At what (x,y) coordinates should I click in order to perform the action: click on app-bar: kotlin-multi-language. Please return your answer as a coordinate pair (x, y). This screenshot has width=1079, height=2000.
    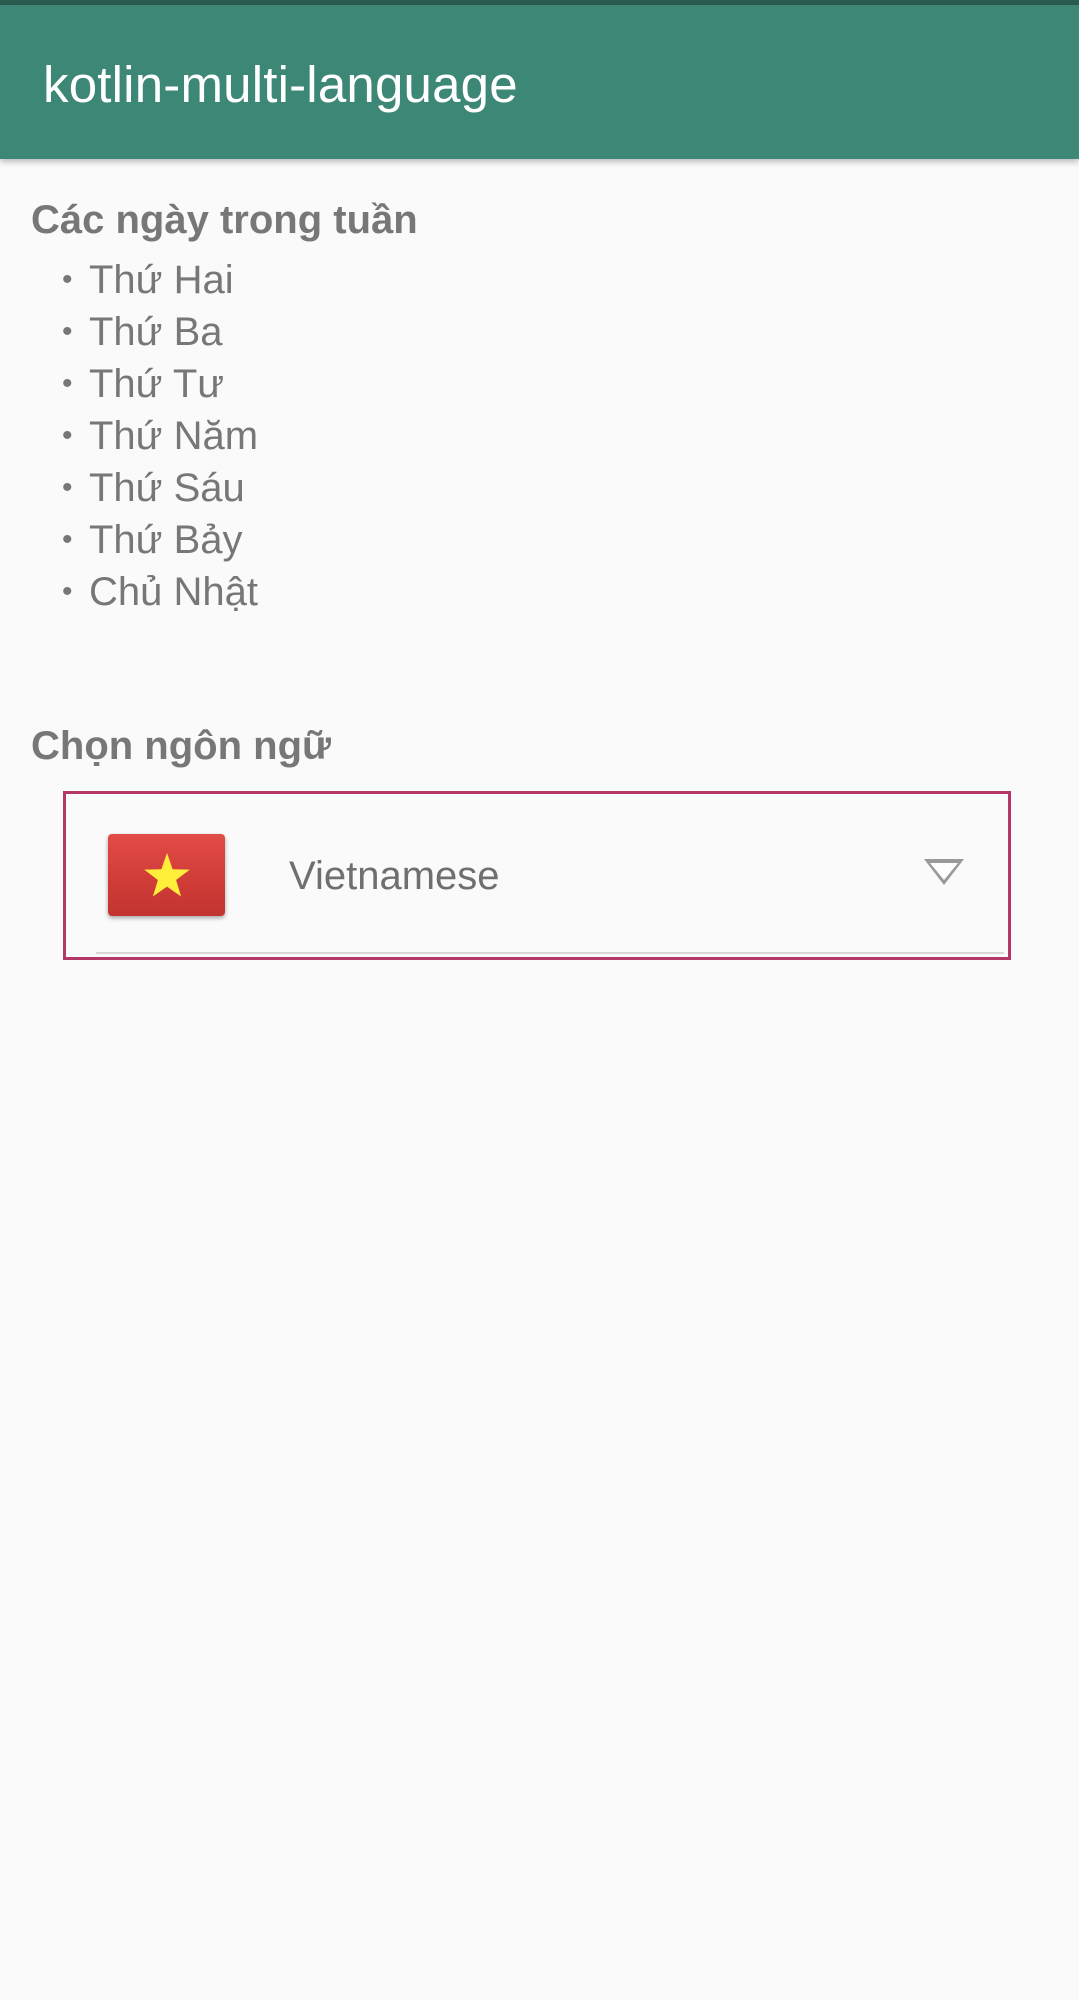
    Looking at the image, I should click on (539, 82).